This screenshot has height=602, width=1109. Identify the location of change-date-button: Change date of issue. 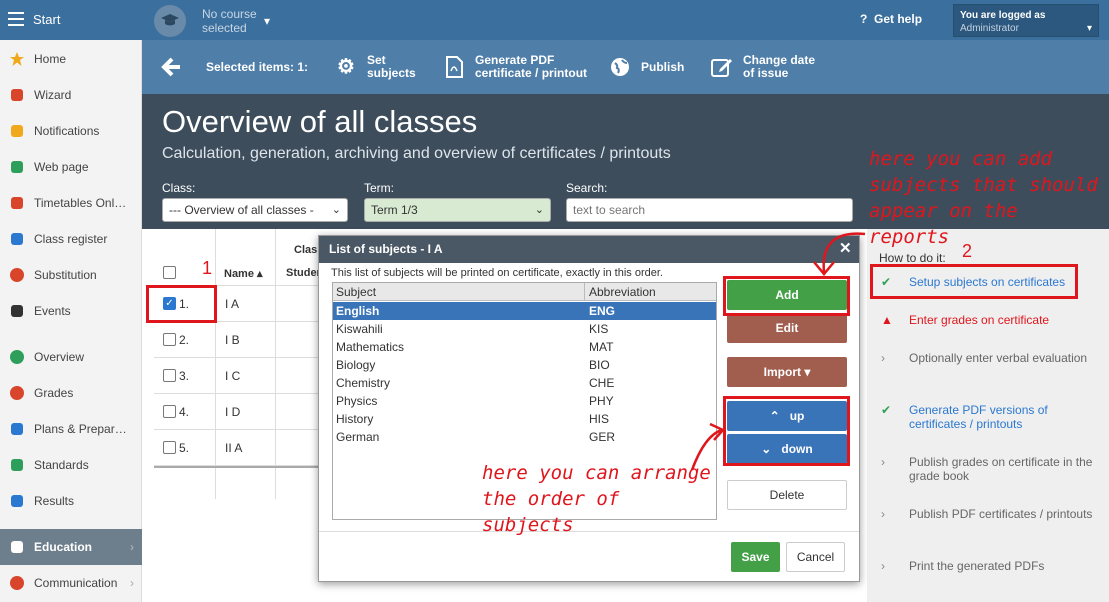
(762, 67).